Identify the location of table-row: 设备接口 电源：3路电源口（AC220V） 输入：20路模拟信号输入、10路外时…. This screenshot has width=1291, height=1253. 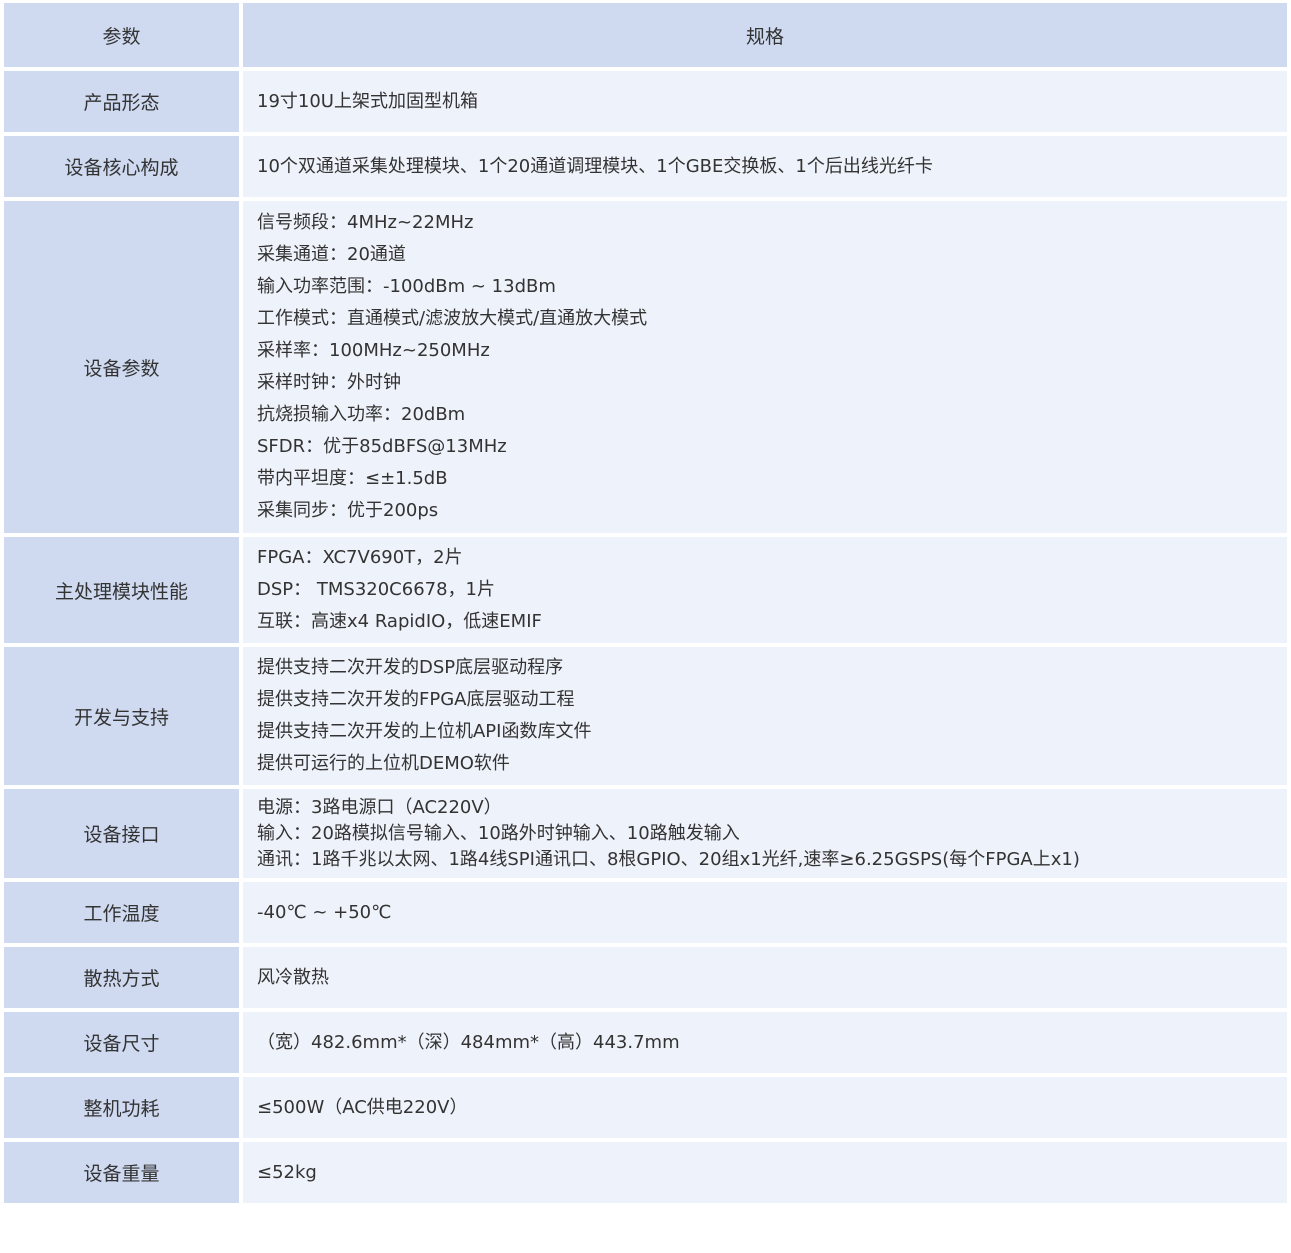
(645, 835).